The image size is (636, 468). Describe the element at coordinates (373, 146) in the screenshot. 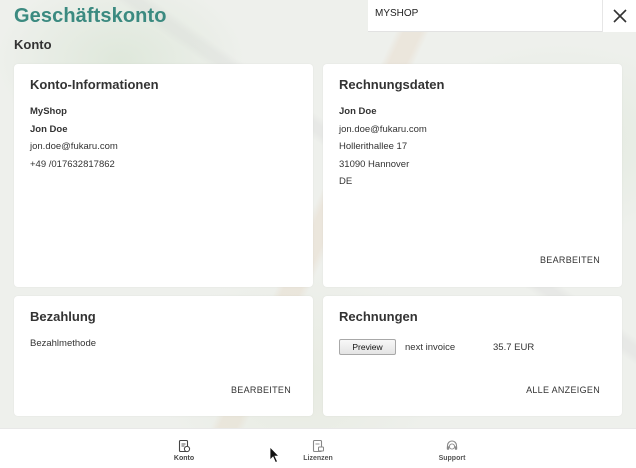

I see `billing-street: Hollerithallee 17` at that location.